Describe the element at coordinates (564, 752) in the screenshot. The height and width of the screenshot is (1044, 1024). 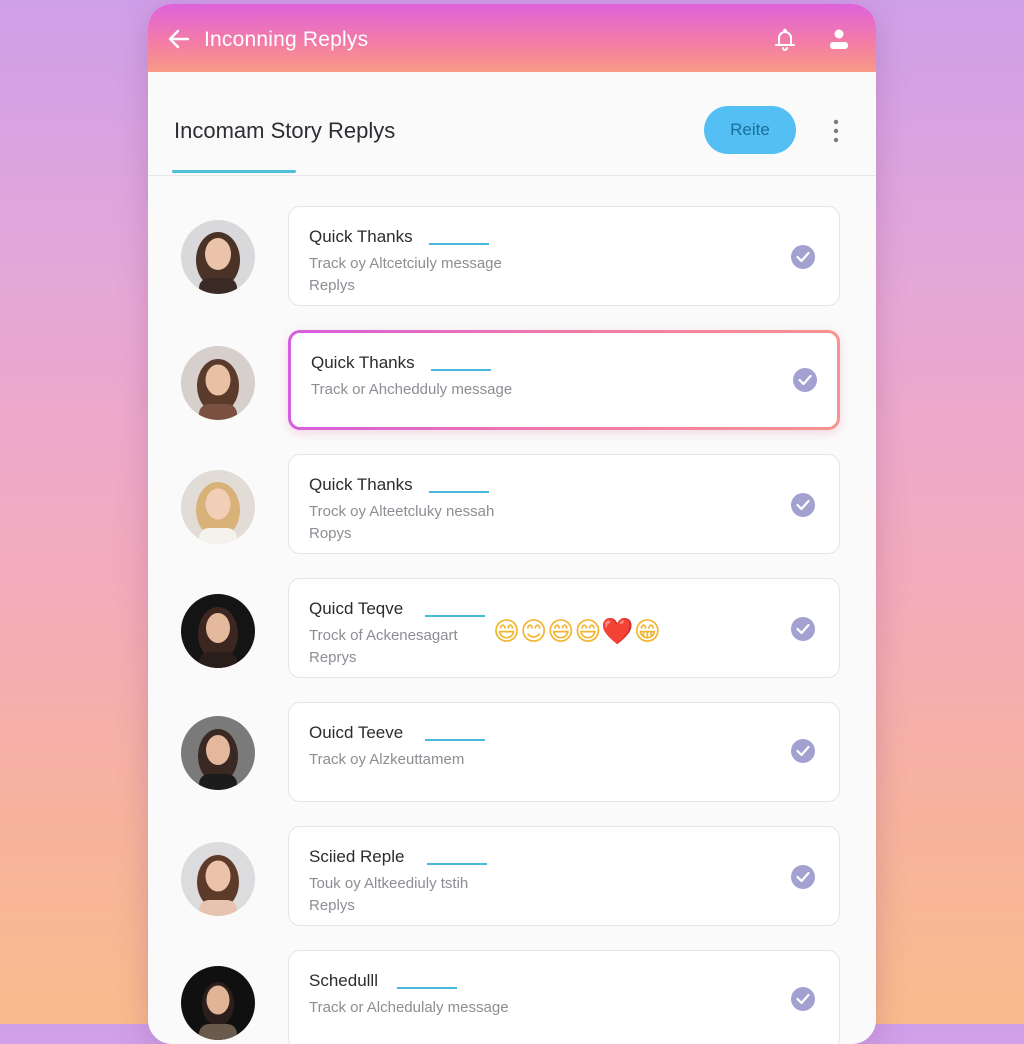
I see `reply-card: Ouicd Teeve Track oy Alzkeuttamem` at that location.